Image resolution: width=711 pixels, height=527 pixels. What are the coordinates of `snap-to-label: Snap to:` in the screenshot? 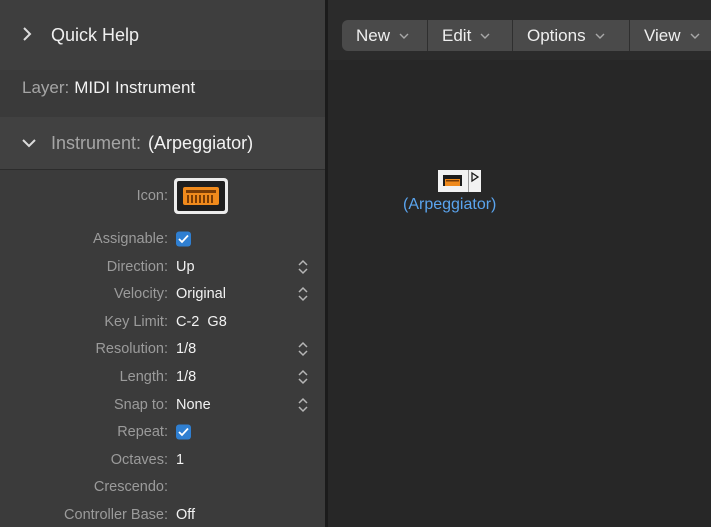 It's located at (140, 404).